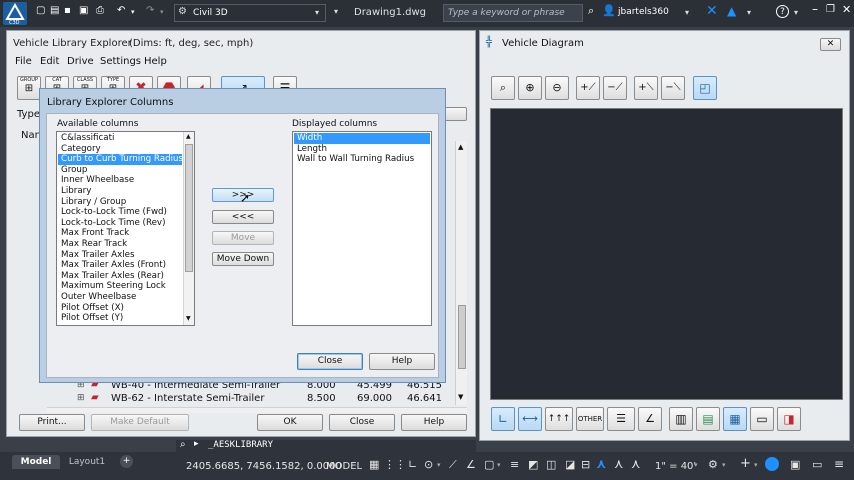 This screenshot has height=480, width=854. Describe the element at coordinates (120, 286) in the screenshot. I see `list-item: Maximum Steering Lock` at that location.